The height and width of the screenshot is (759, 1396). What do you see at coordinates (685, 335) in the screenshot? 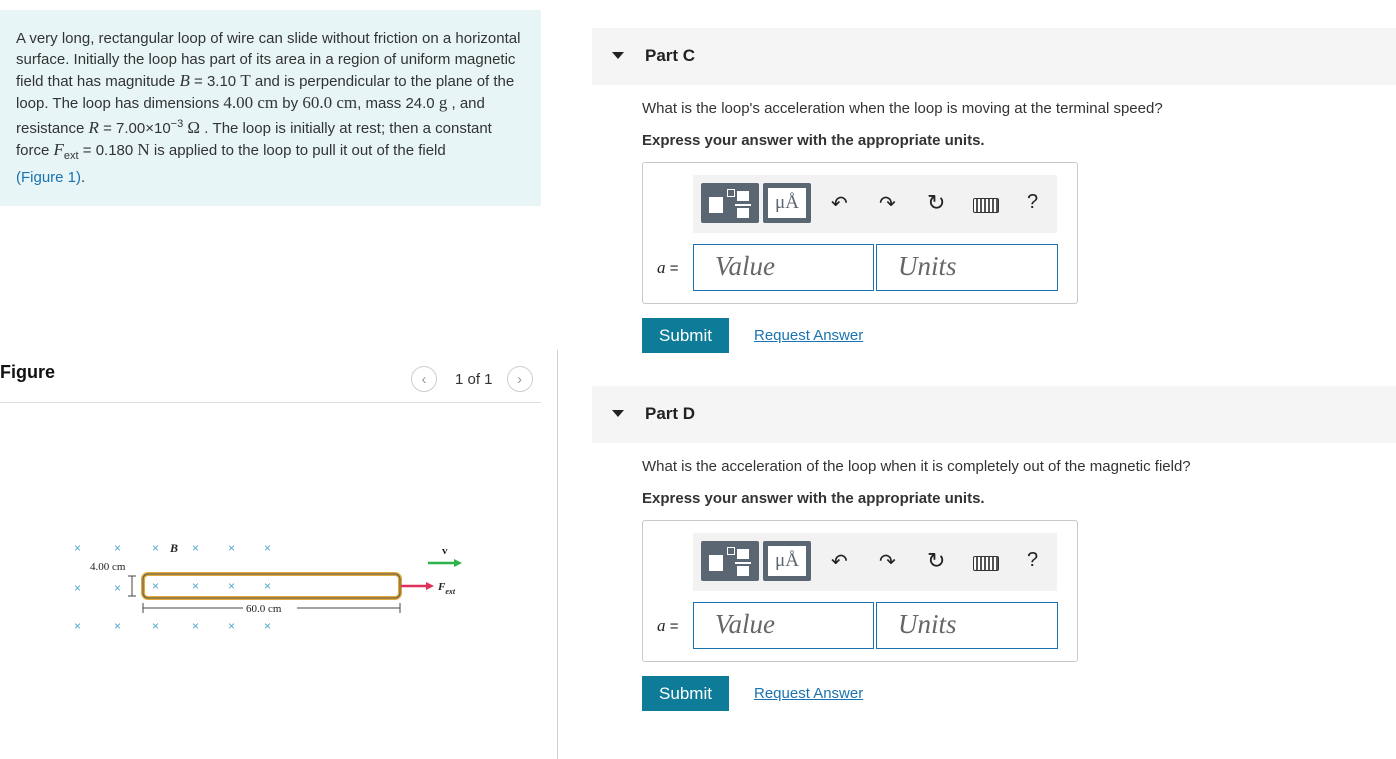
I see `part-c-submit-button: Submit` at bounding box center [685, 335].